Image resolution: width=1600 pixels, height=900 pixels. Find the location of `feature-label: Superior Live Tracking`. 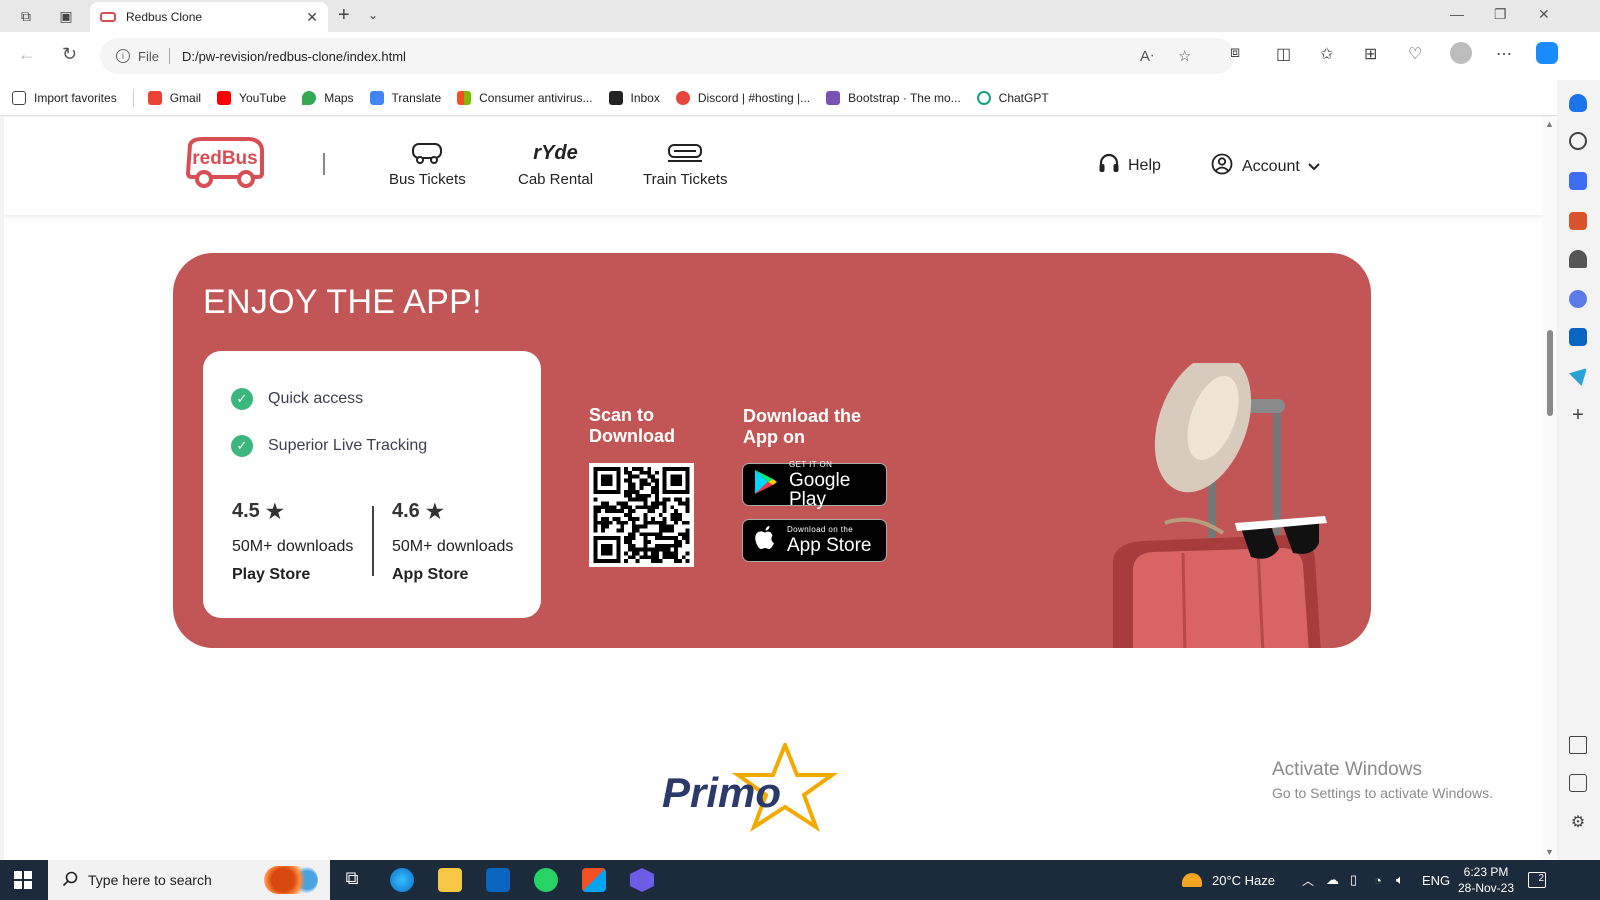

feature-label: Superior Live Tracking is located at coordinates (348, 445).